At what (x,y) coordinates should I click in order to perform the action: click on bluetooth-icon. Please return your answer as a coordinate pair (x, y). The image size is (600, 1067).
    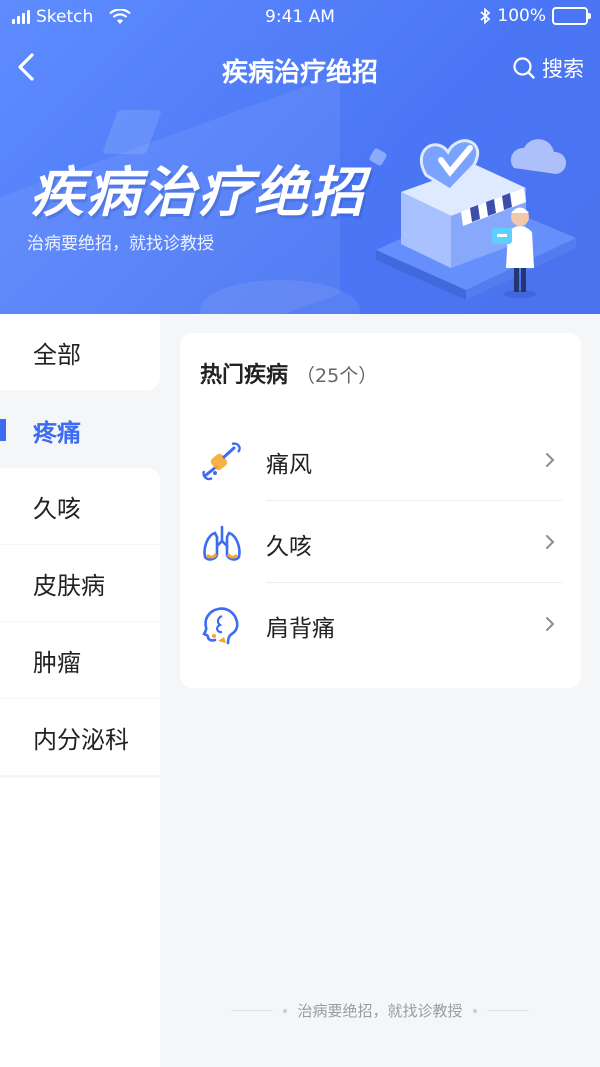
    Looking at the image, I should click on (485, 16).